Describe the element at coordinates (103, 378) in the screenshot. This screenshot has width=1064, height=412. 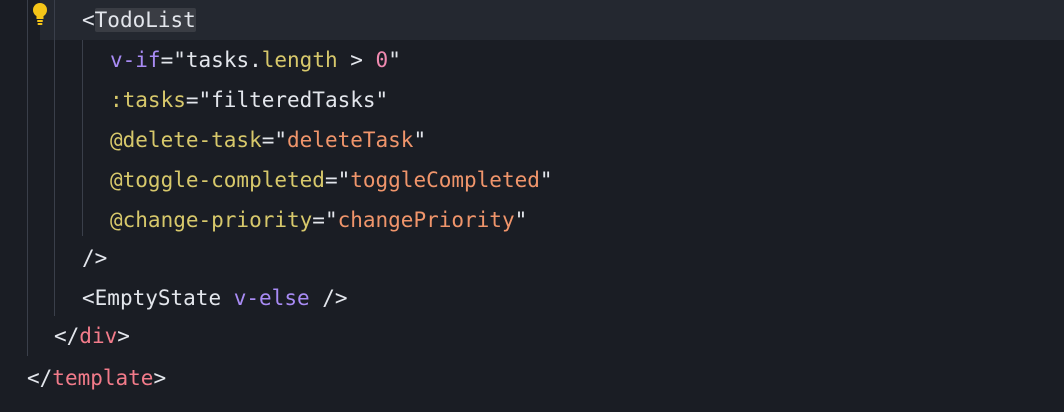
I see `tag-name: template` at that location.